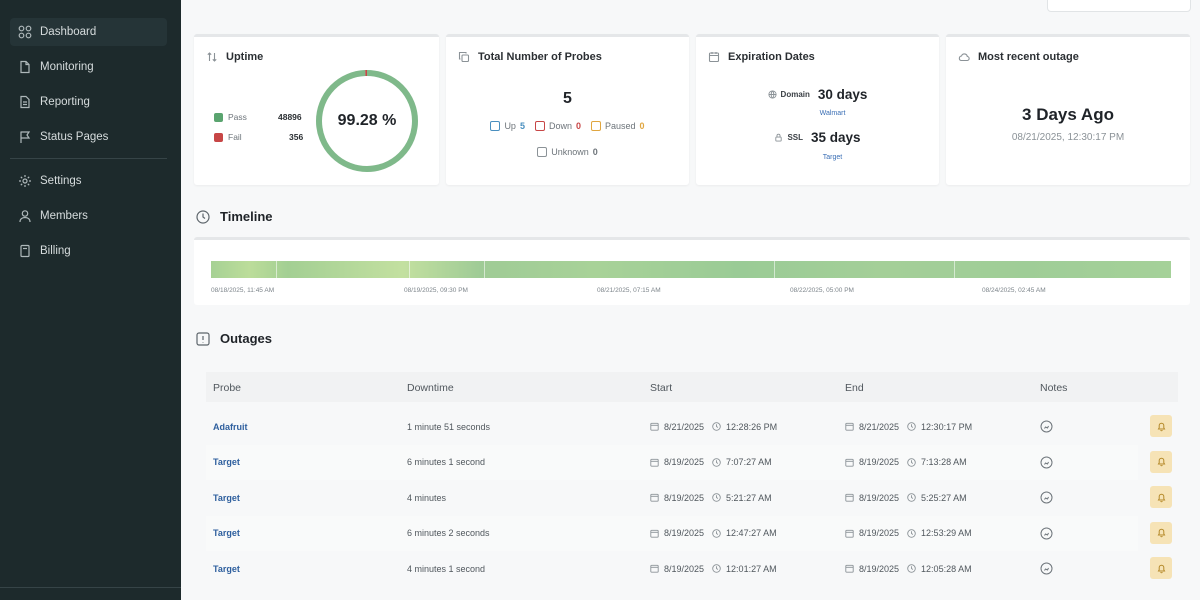  Describe the element at coordinates (243, 290) in the screenshot. I see `timeline-label: 08/18/2025, 11:45 AM` at that location.